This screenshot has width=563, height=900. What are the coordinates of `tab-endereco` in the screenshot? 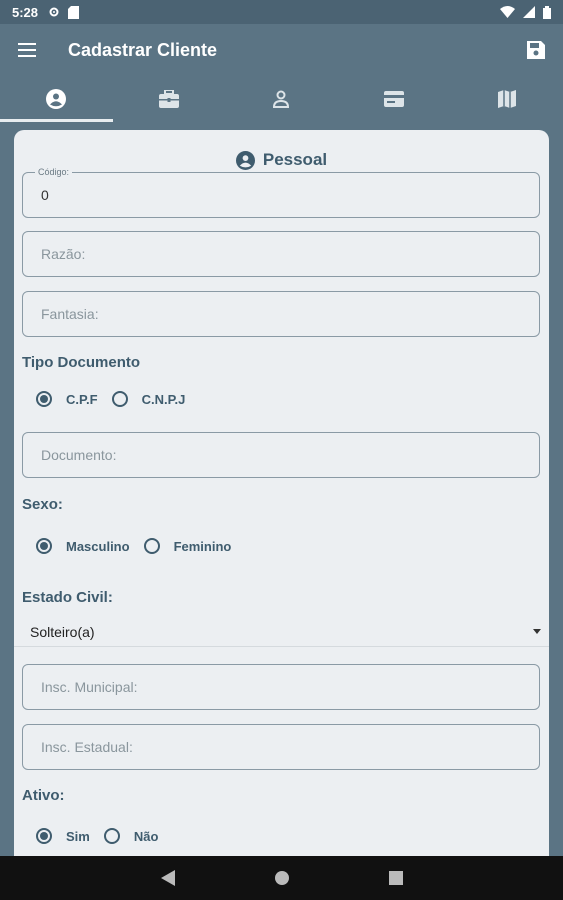 It's located at (506, 99).